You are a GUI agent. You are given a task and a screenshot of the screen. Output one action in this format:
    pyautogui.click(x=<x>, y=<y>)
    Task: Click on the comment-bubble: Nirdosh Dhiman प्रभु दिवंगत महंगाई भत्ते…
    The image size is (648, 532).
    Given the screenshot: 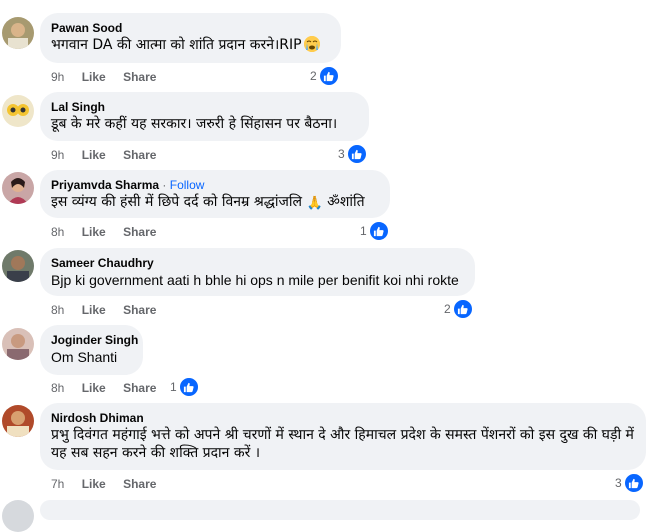 What is the action you would take?
    pyautogui.click(x=343, y=436)
    